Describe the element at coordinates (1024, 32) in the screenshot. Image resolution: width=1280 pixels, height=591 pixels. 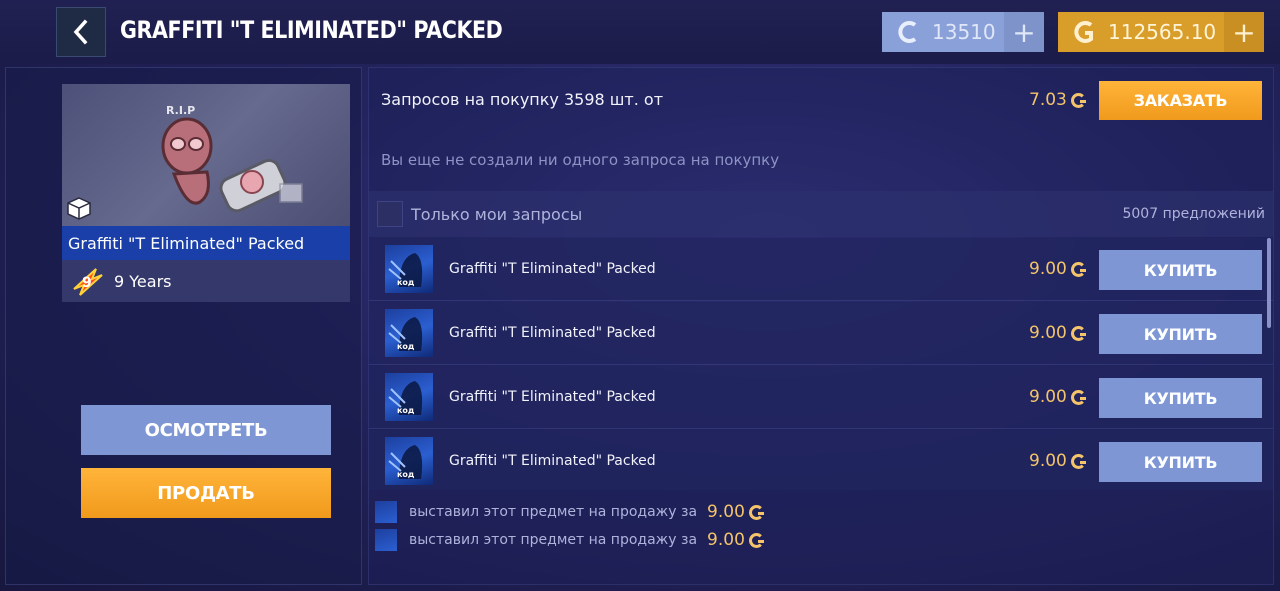
I see `add-silver-button: +` at that location.